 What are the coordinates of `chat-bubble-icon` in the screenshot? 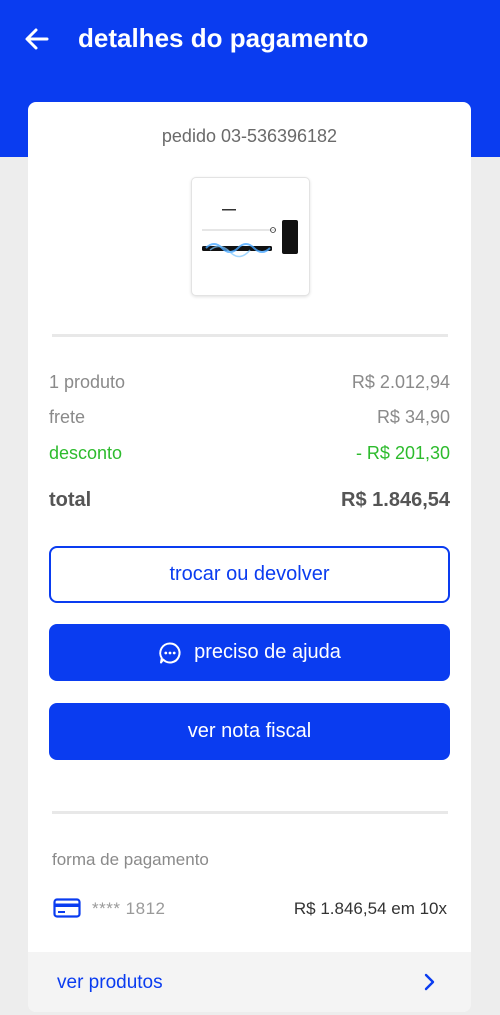 It's located at (170, 653).